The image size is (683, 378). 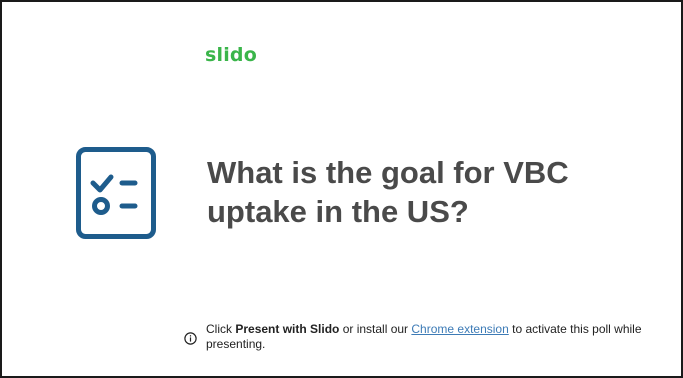 I want to click on hint-text-prefix: Click, so click(x=221, y=329).